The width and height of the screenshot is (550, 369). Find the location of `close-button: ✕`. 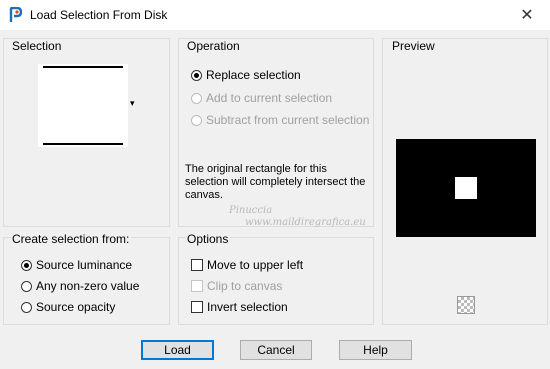

close-button: ✕ is located at coordinates (527, 15).